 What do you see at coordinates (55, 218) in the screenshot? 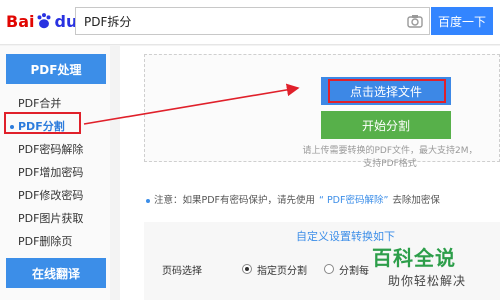
I see `sidebar-item-extract-images: PDF图片获取` at bounding box center [55, 218].